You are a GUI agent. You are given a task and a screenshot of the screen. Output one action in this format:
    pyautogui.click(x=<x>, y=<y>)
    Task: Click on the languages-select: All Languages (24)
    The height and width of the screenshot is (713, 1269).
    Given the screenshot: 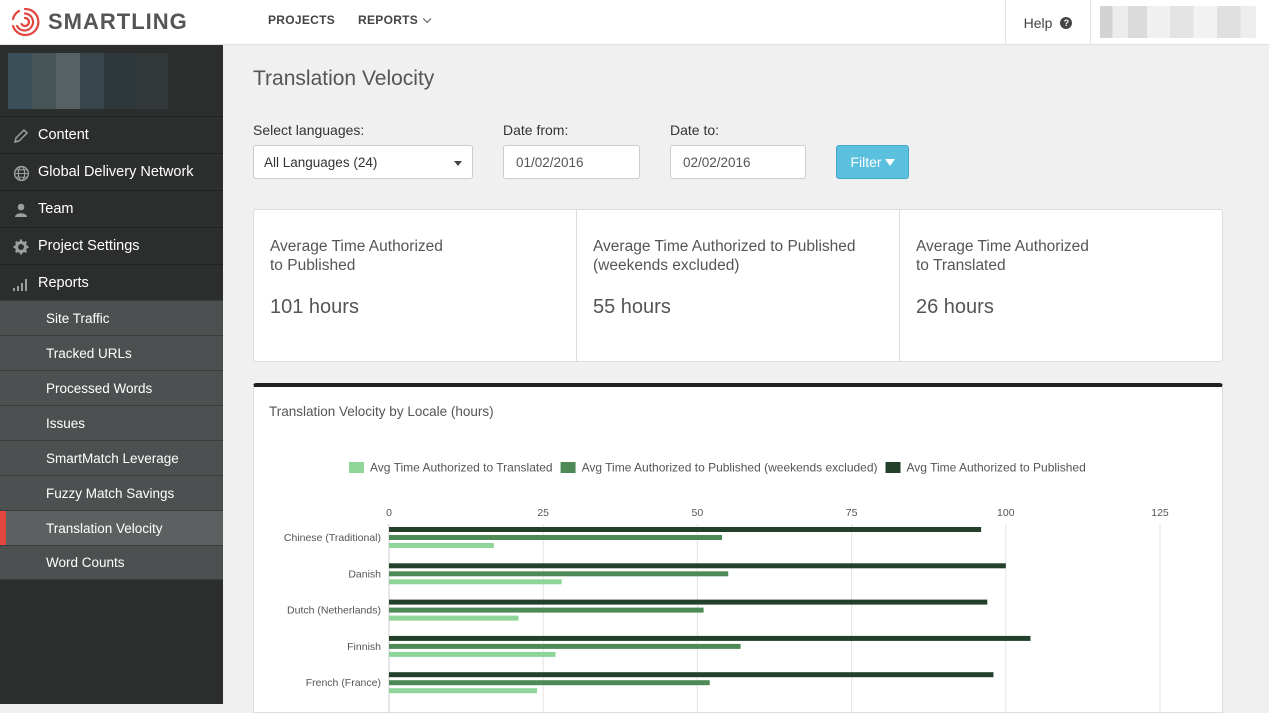 What is the action you would take?
    pyautogui.click(x=363, y=162)
    